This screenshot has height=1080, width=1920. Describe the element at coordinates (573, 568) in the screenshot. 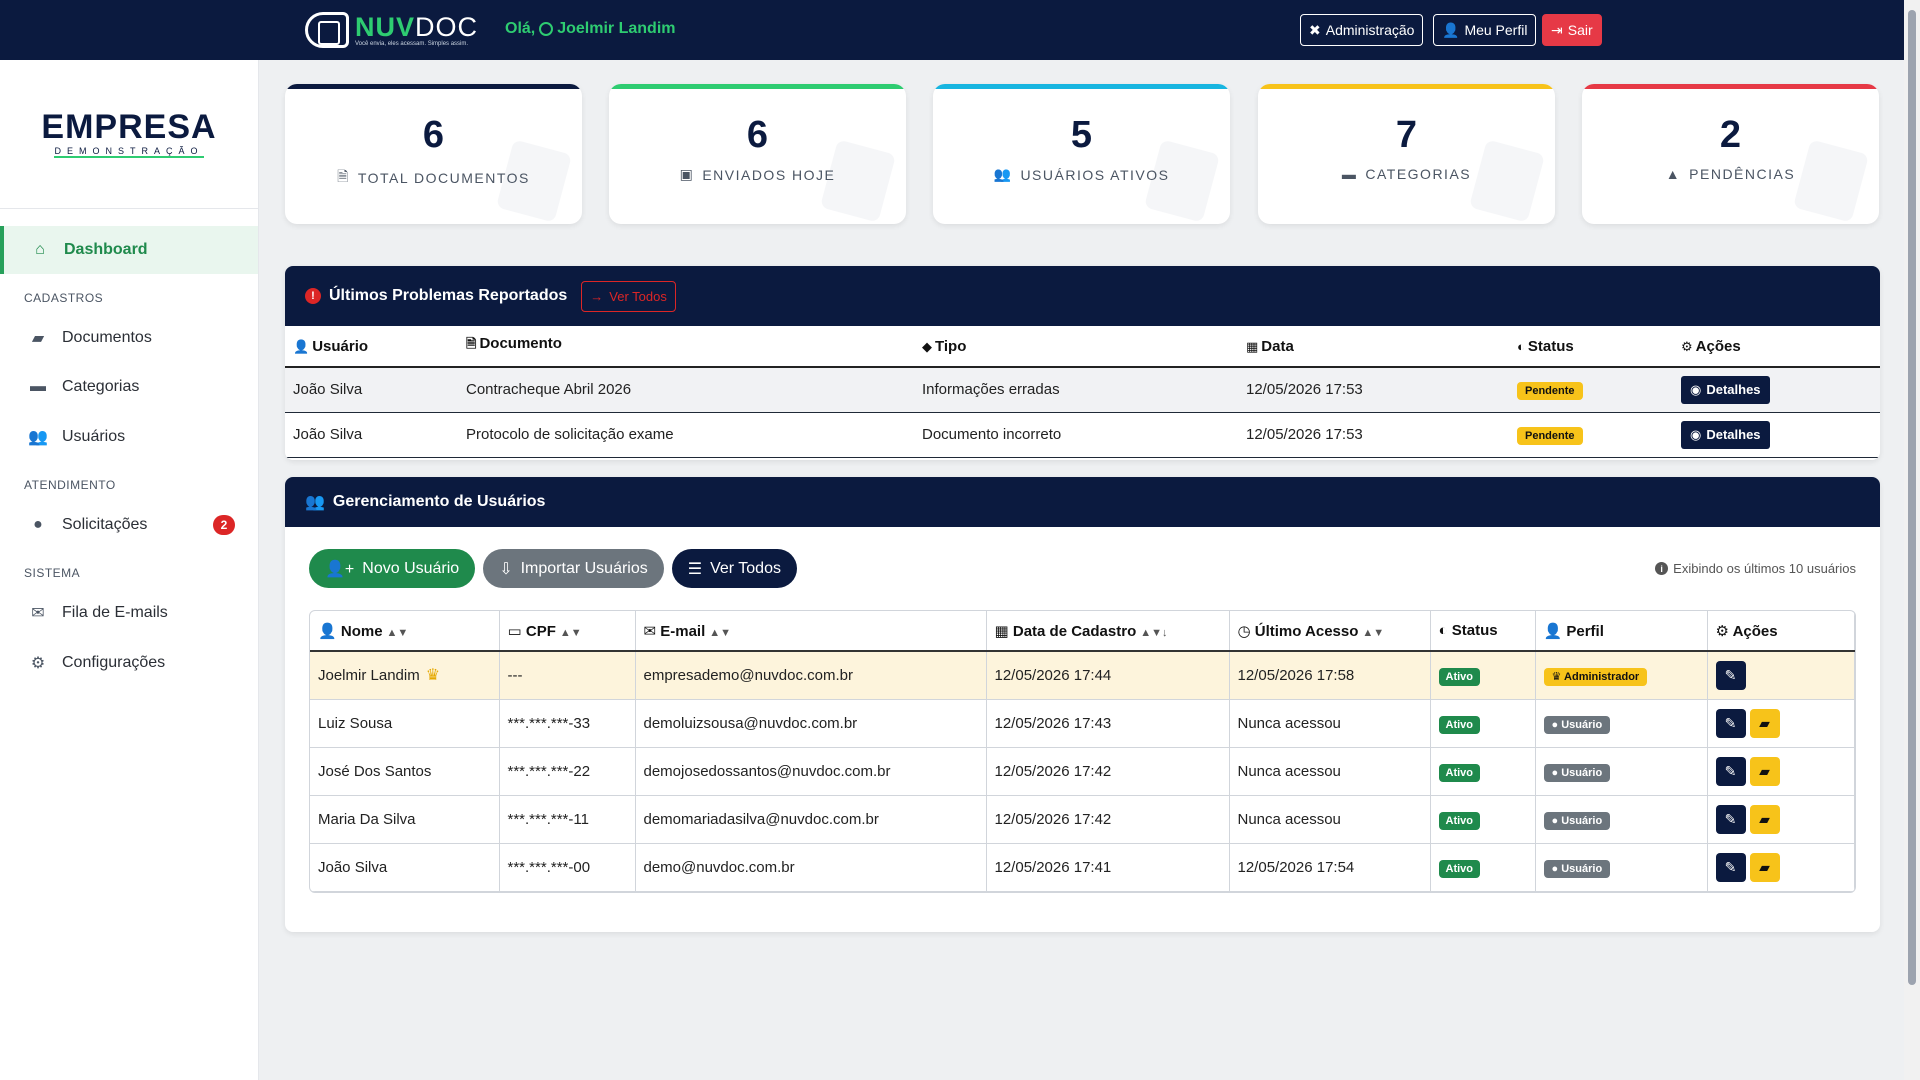

I see `import-users-button: ⇩ Importar Usuários` at that location.